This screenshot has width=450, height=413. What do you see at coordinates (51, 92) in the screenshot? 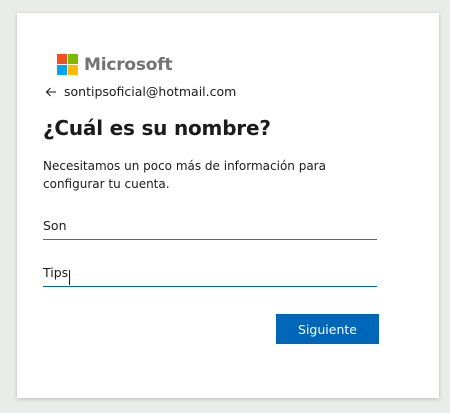
I see `arrow-left-icon` at bounding box center [51, 92].